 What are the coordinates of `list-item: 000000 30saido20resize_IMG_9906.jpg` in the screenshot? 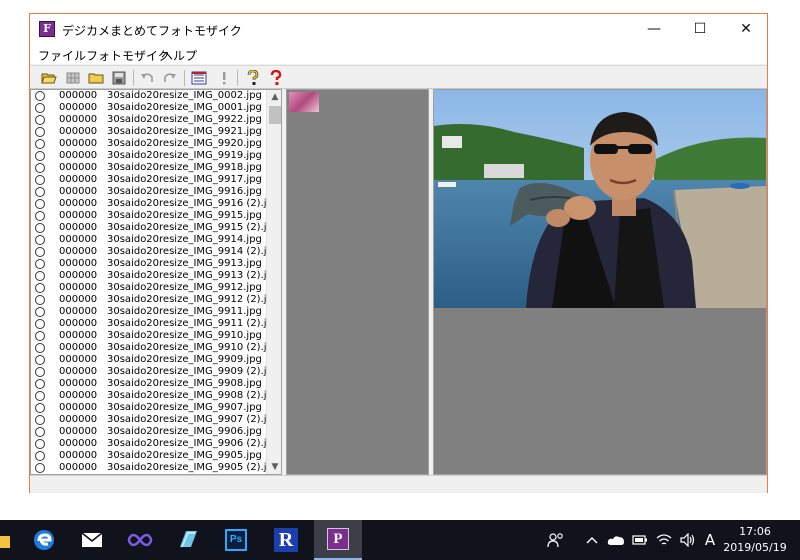 It's located at (149, 432).